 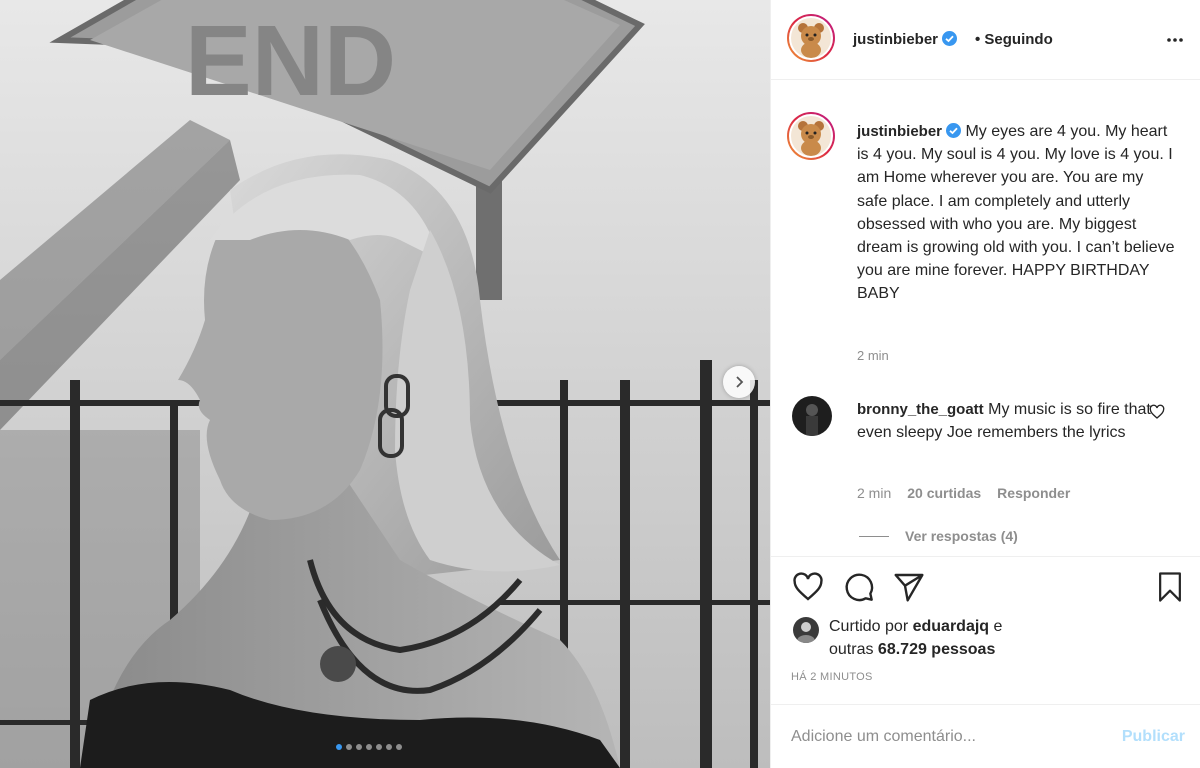 What do you see at coordinates (996, 626) in the screenshot?
I see `likes-suffix: e` at bounding box center [996, 626].